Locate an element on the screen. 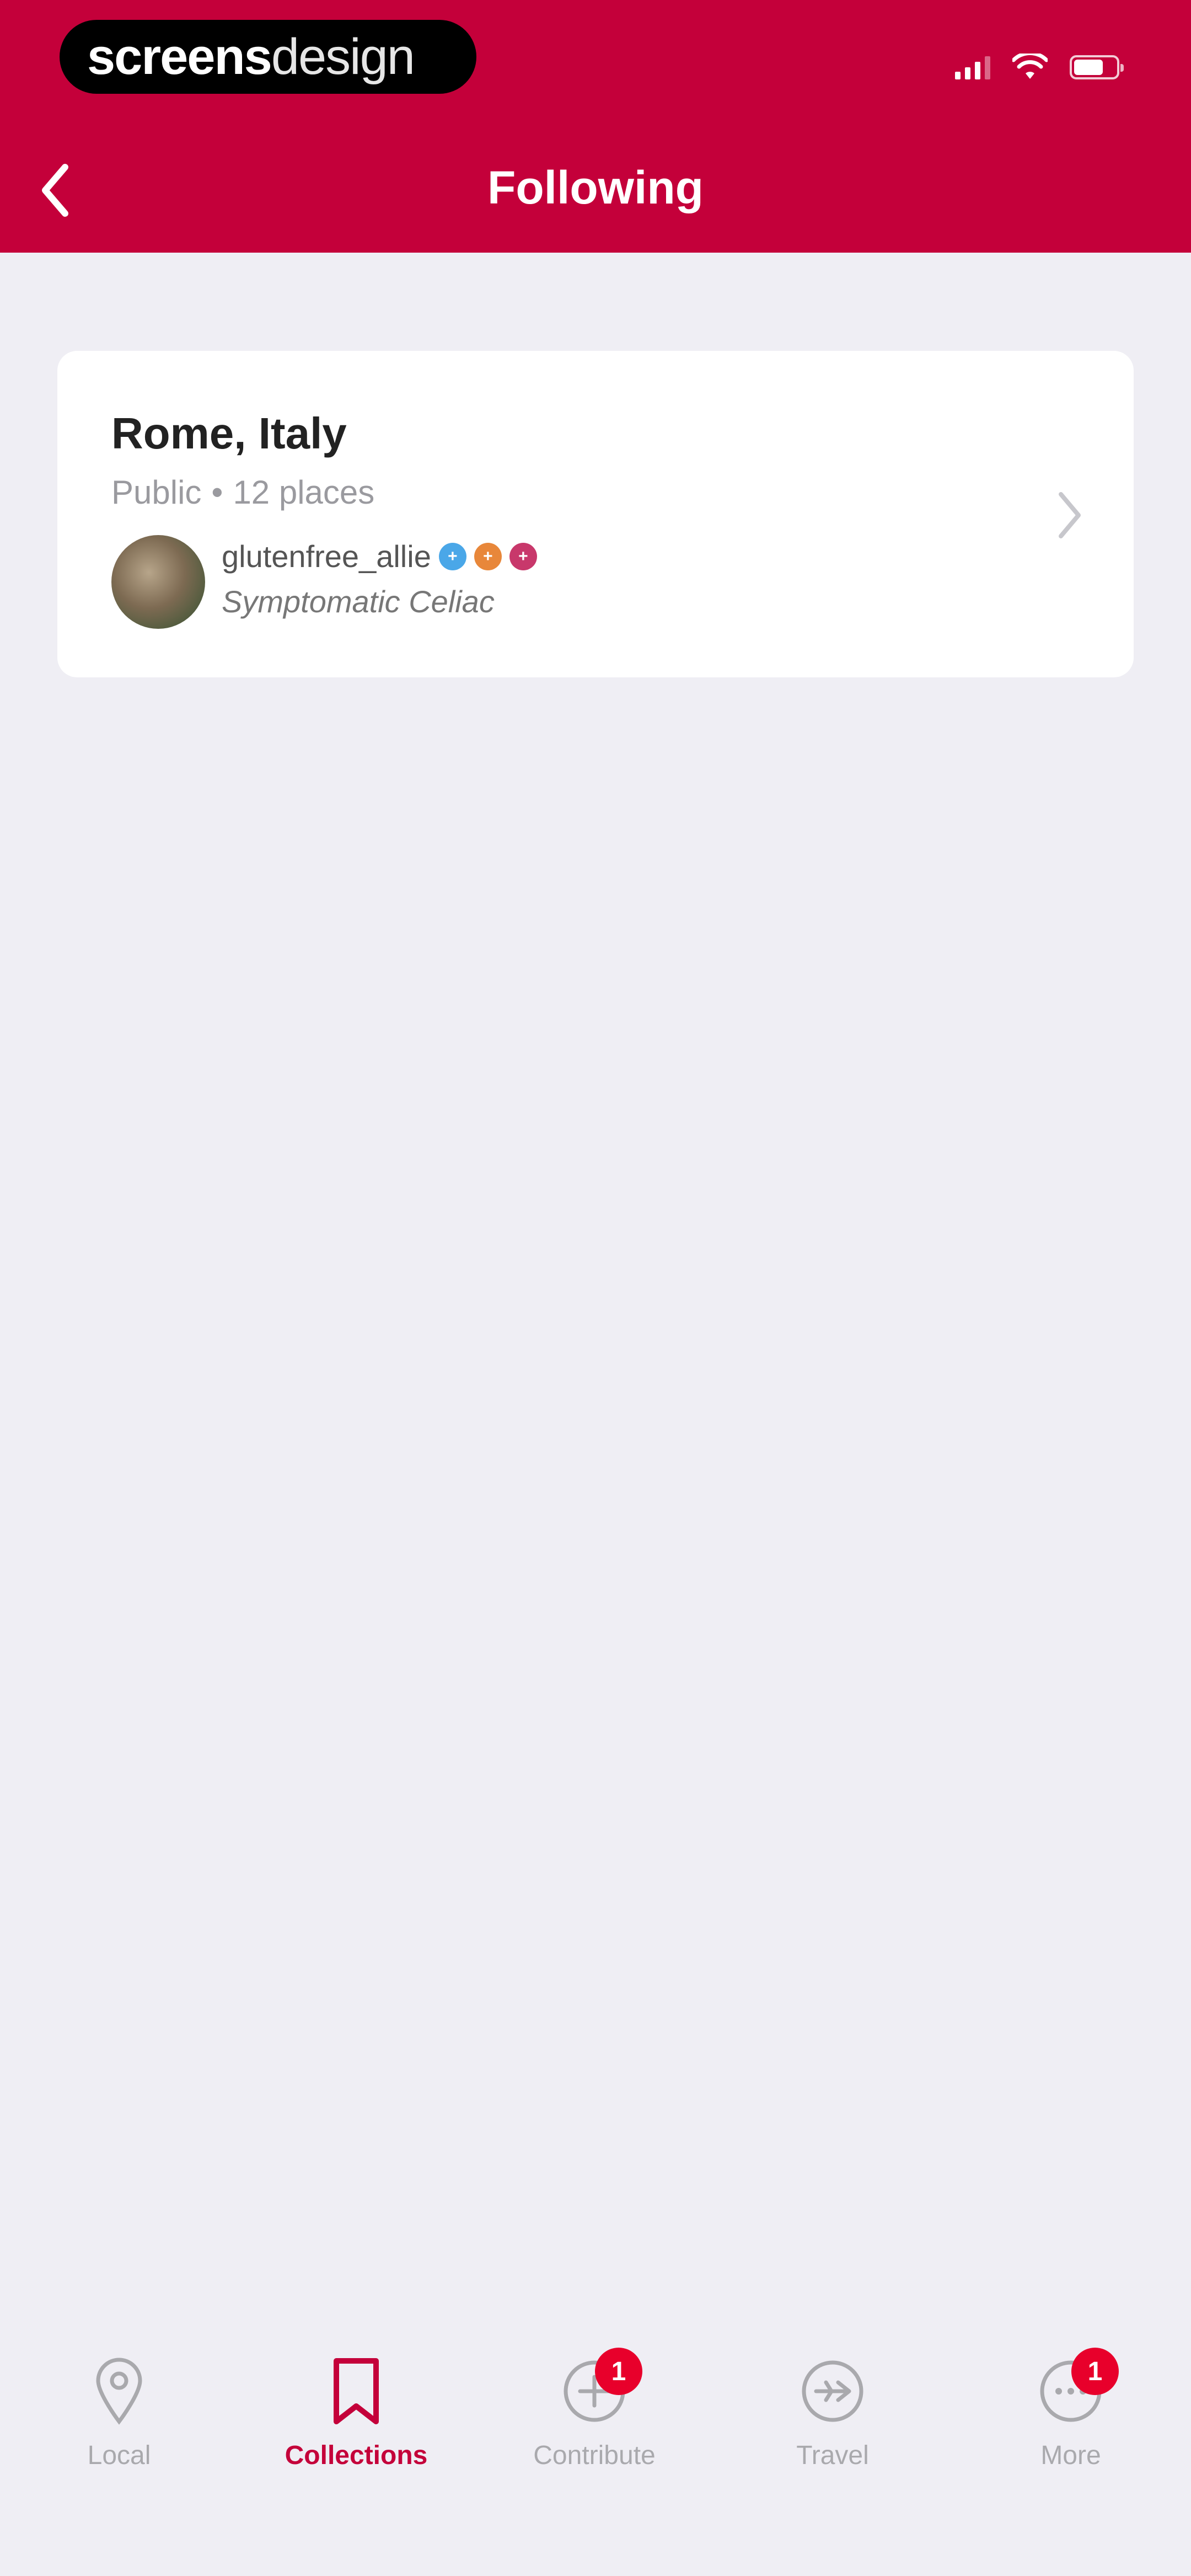 The image size is (1191, 2576). avatar is located at coordinates (158, 582).